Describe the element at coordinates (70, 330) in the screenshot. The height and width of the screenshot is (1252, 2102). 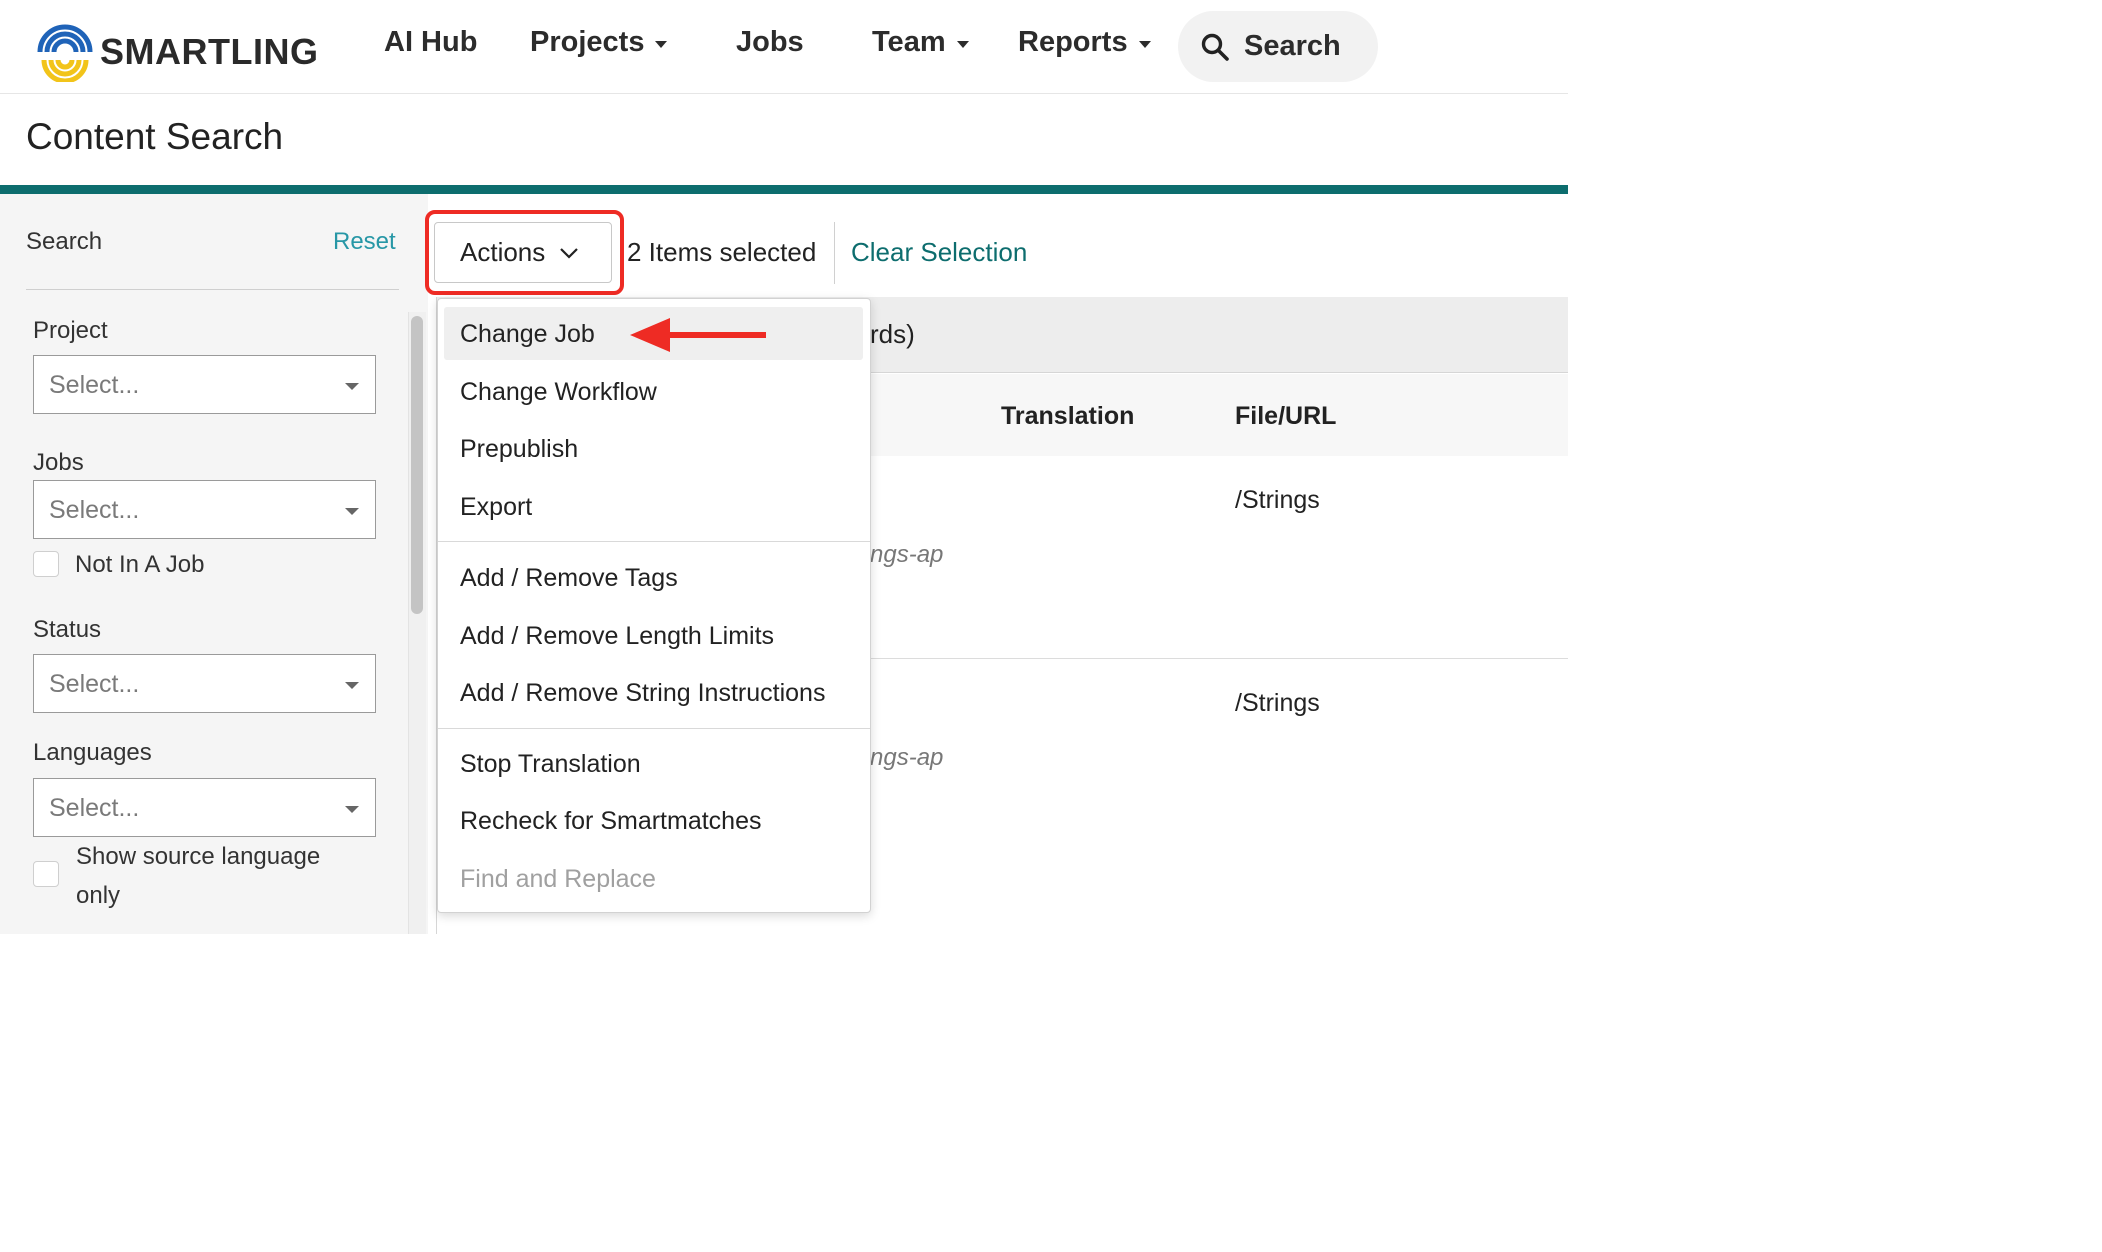
I see `project-filter-label: Project` at that location.